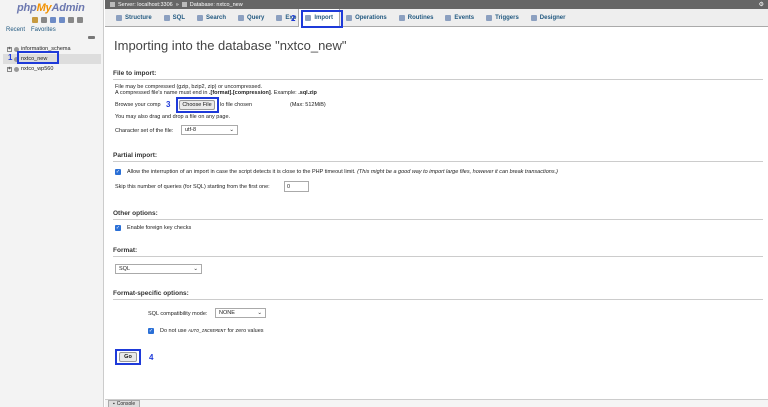 The image size is (768, 407). What do you see at coordinates (240, 313) in the screenshot?
I see `compat-mode-select: NONE ⌄` at bounding box center [240, 313].